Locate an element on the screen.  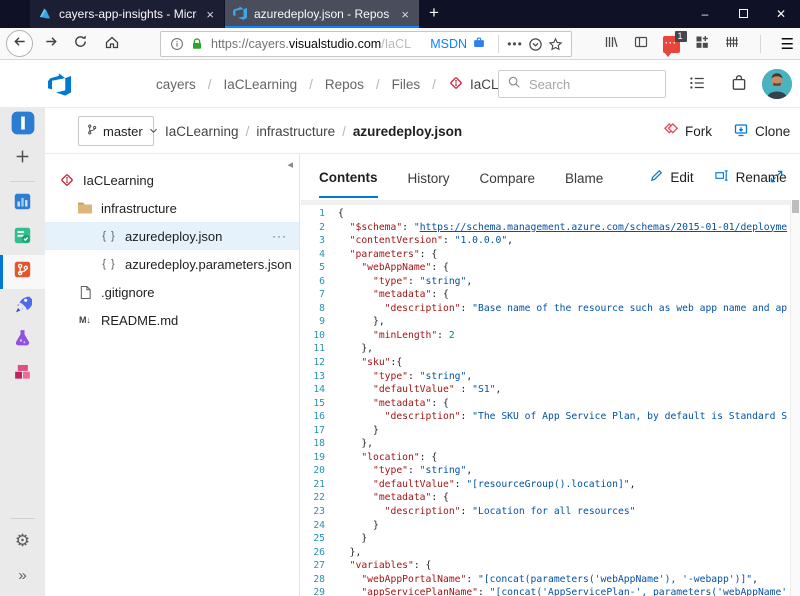
close-button: ✕ is located at coordinates (781, 14).